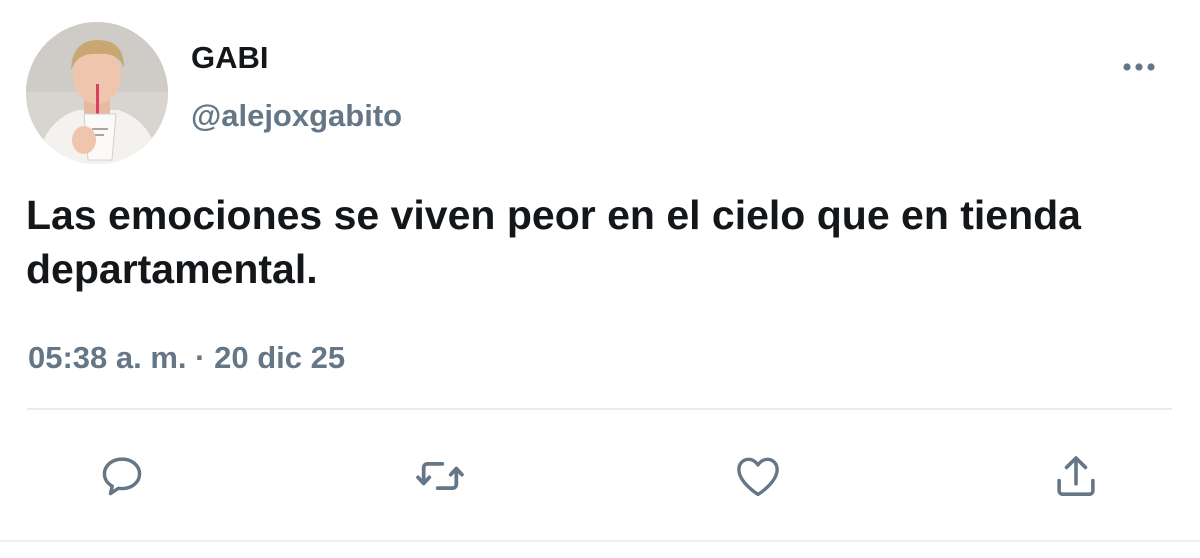  Describe the element at coordinates (1139, 67) in the screenshot. I see `more-options-icon` at that location.